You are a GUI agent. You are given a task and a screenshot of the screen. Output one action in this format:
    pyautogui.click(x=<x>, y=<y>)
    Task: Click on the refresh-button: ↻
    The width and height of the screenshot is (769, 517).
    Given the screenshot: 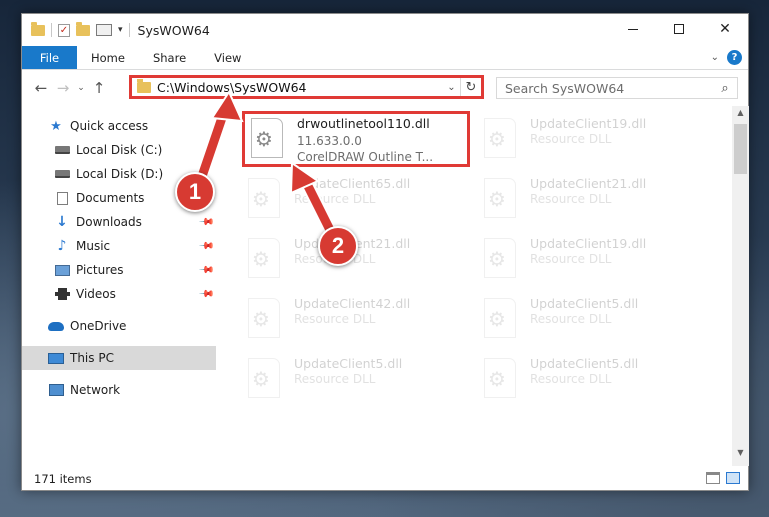 What is the action you would take?
    pyautogui.click(x=471, y=87)
    